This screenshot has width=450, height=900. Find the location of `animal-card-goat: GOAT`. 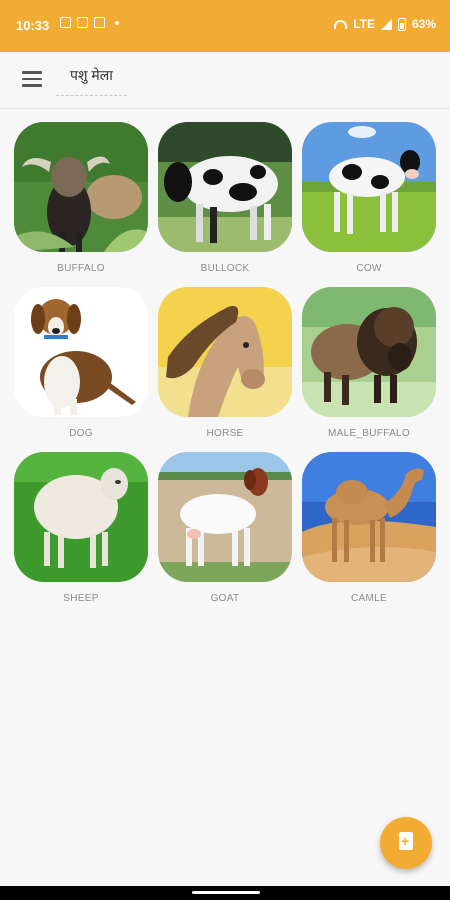

animal-card-goat: GOAT is located at coordinates (225, 530).